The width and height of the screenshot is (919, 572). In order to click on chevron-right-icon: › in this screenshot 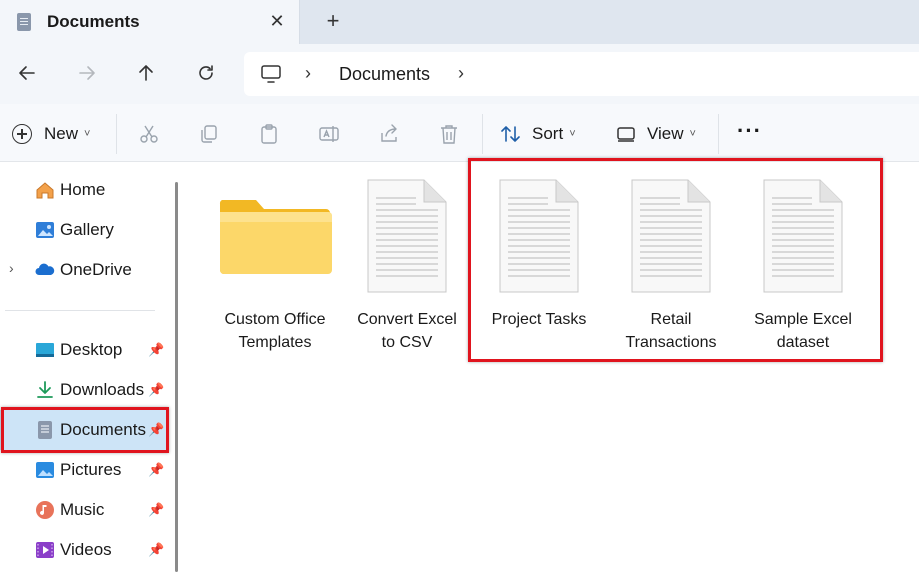, I will do `click(11, 268)`.